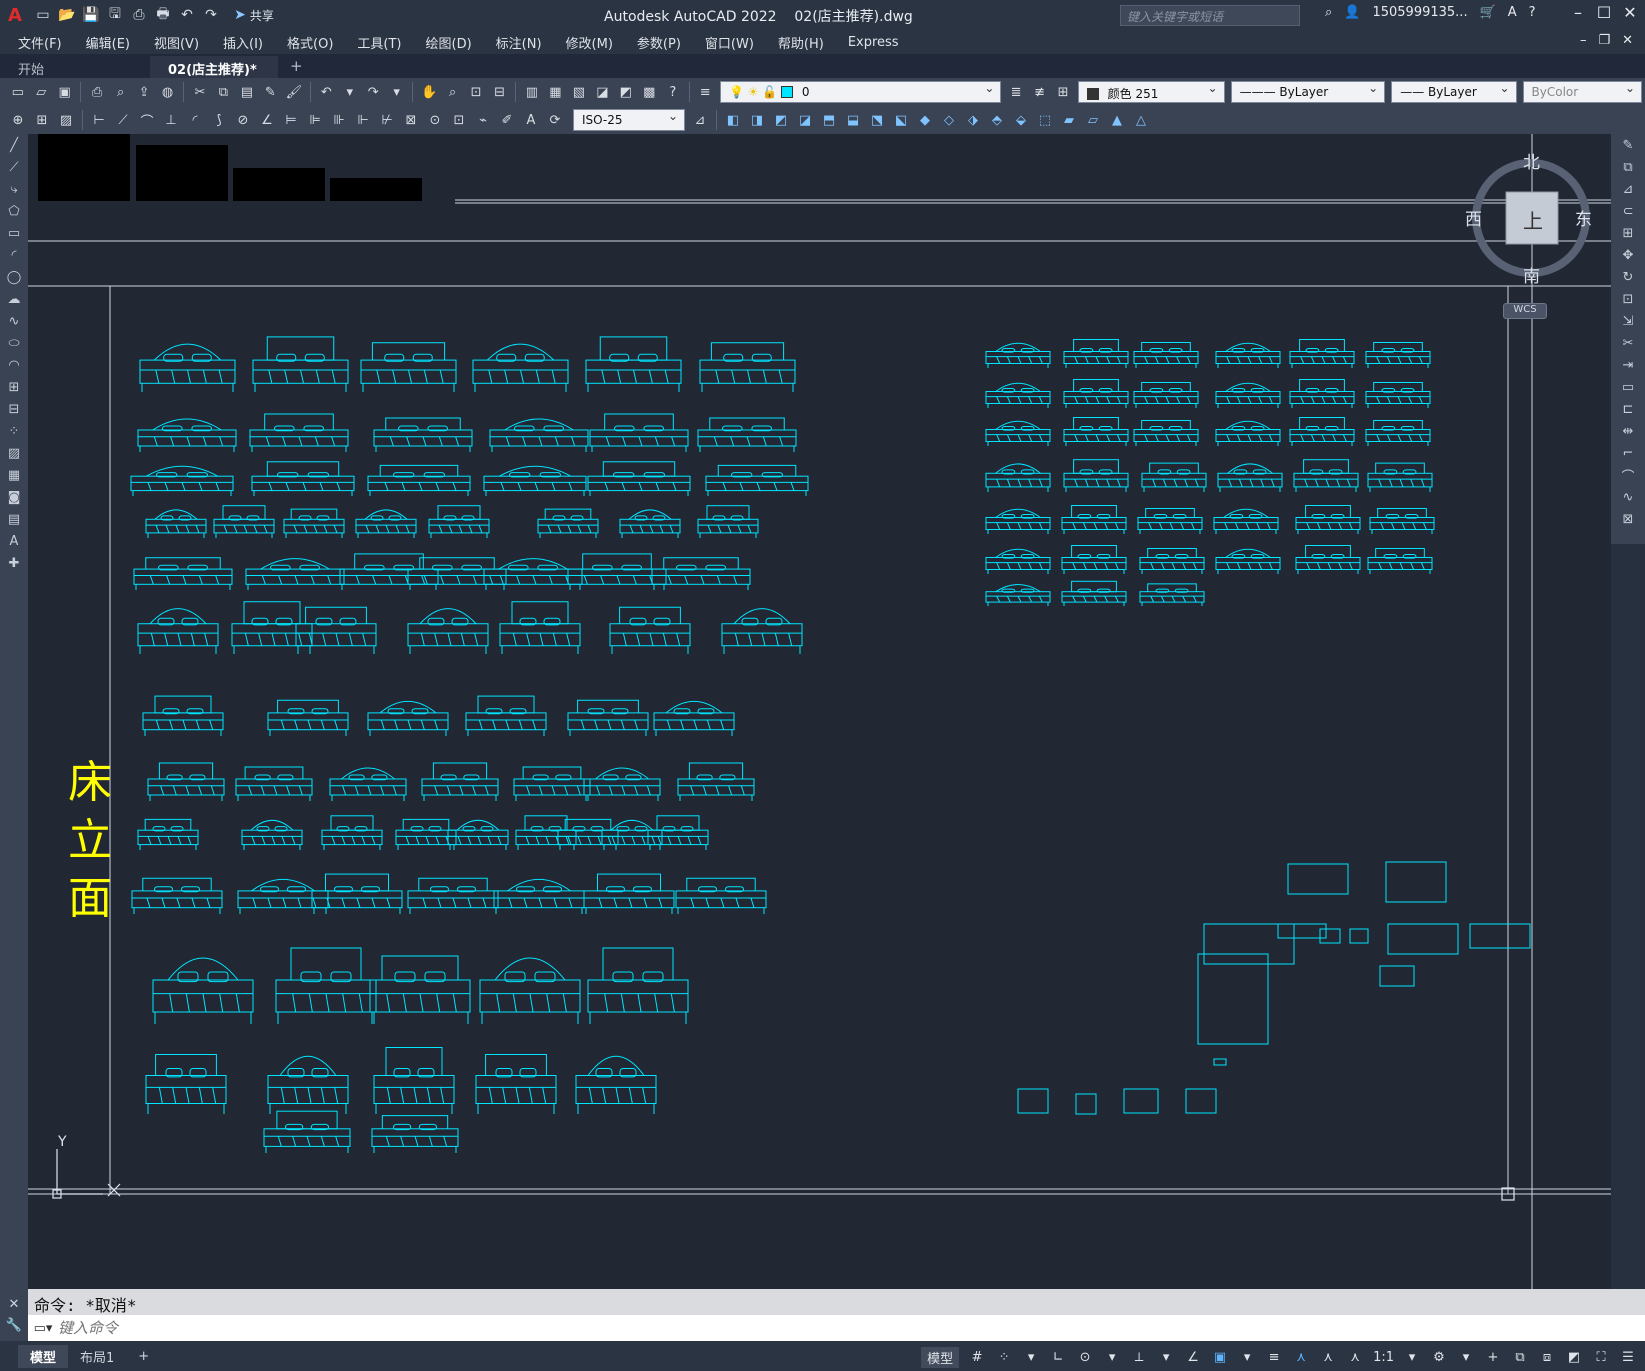  What do you see at coordinates (75, 67) in the screenshot?
I see `tab-start: 开始` at bounding box center [75, 67].